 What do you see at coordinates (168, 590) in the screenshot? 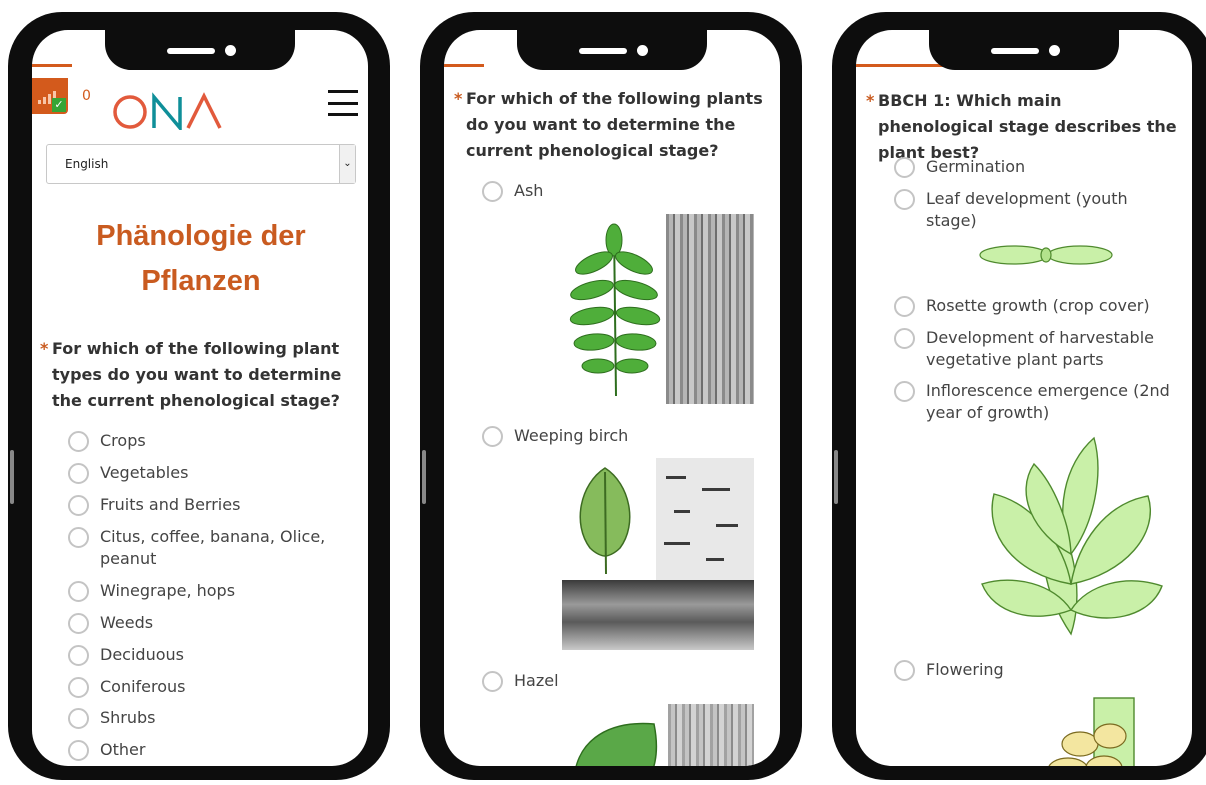
I see `option-label: Winegrape, hops` at bounding box center [168, 590].